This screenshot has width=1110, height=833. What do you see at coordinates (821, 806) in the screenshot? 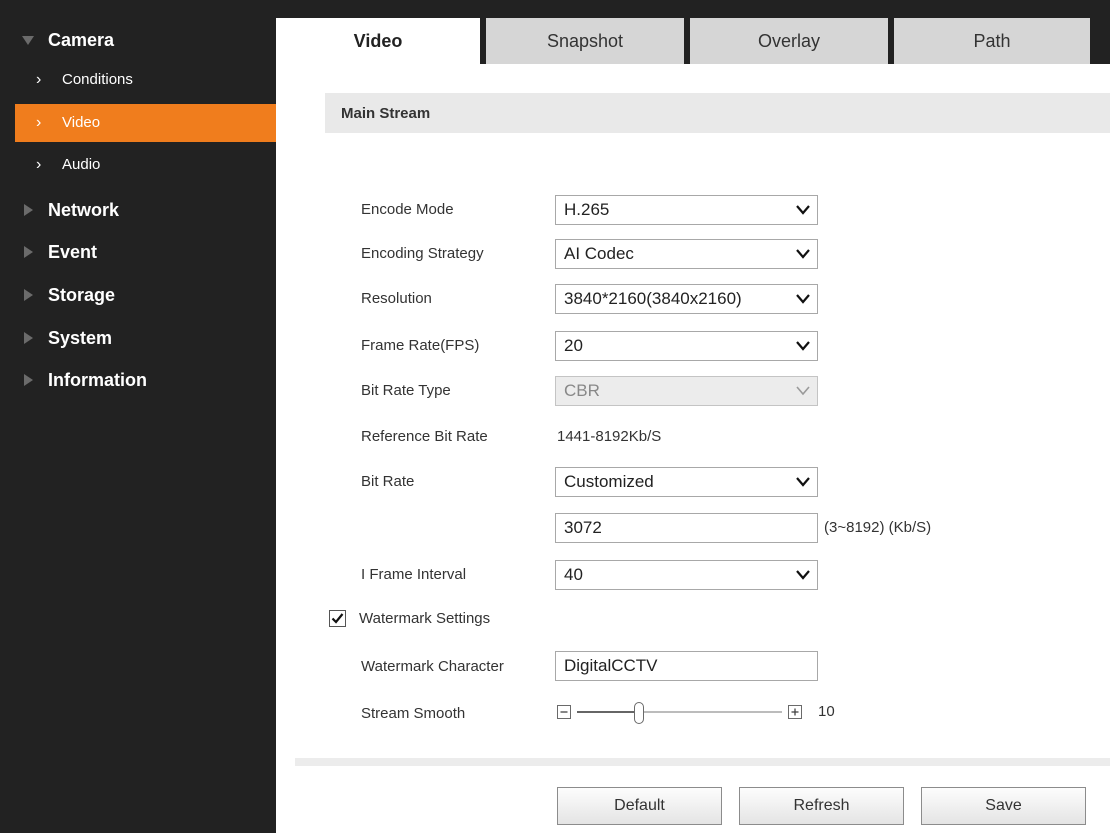
I see `refresh-button: Refresh` at bounding box center [821, 806].